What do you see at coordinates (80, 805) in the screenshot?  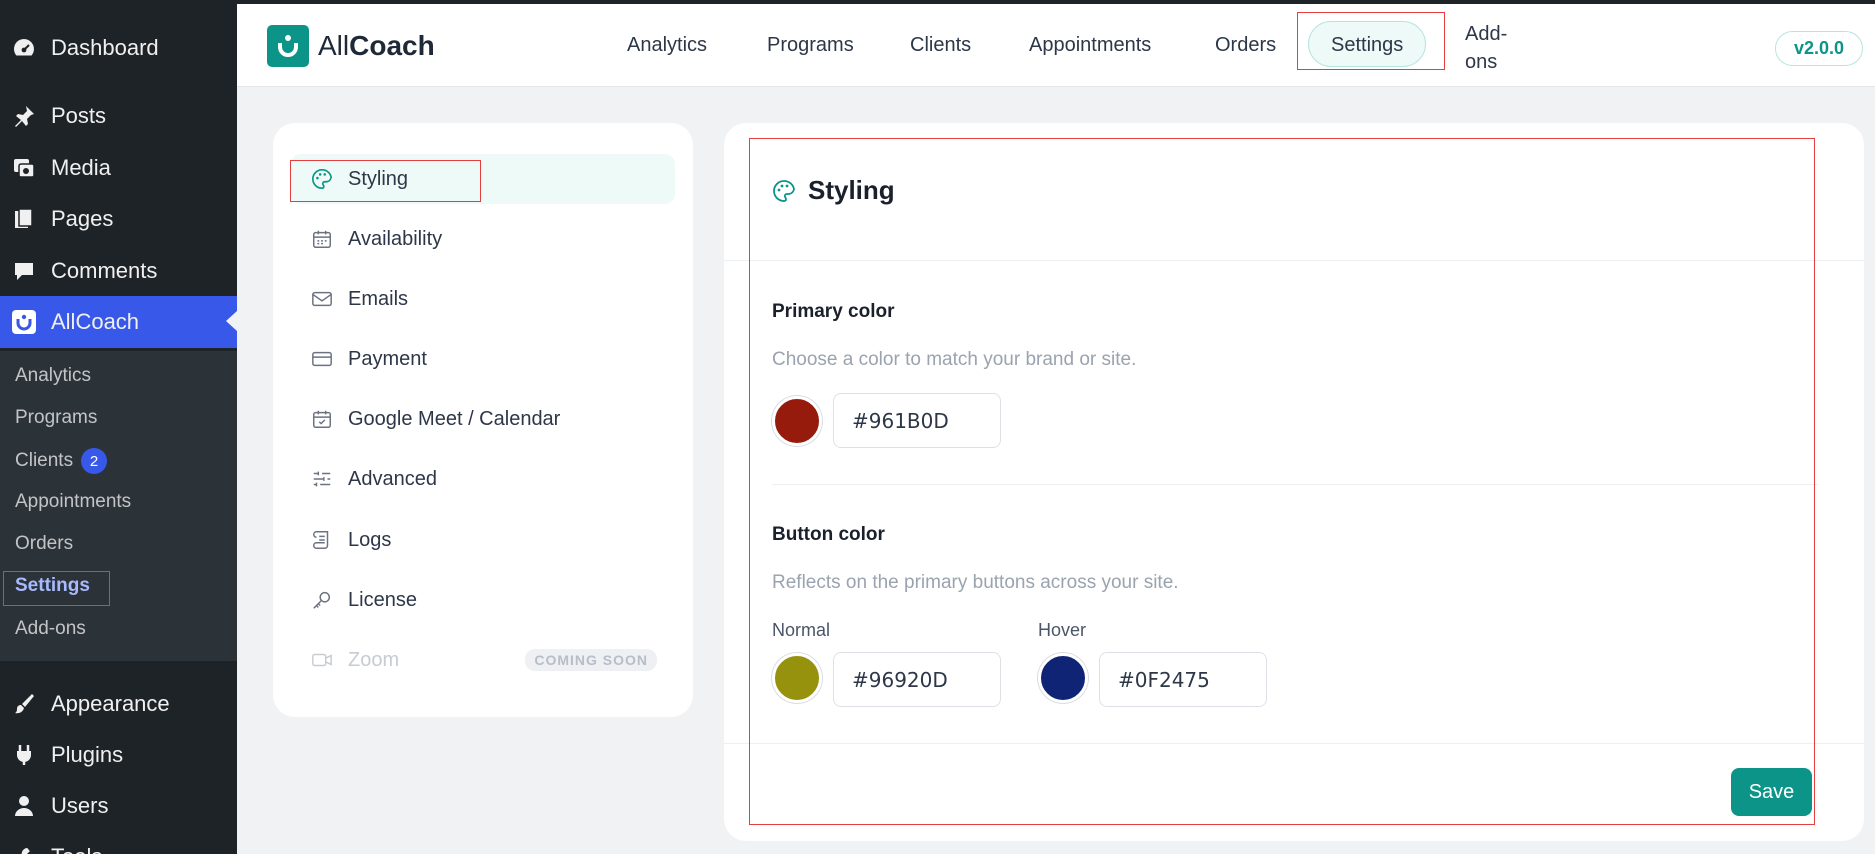 I see `wp-menu-label: Users` at bounding box center [80, 805].